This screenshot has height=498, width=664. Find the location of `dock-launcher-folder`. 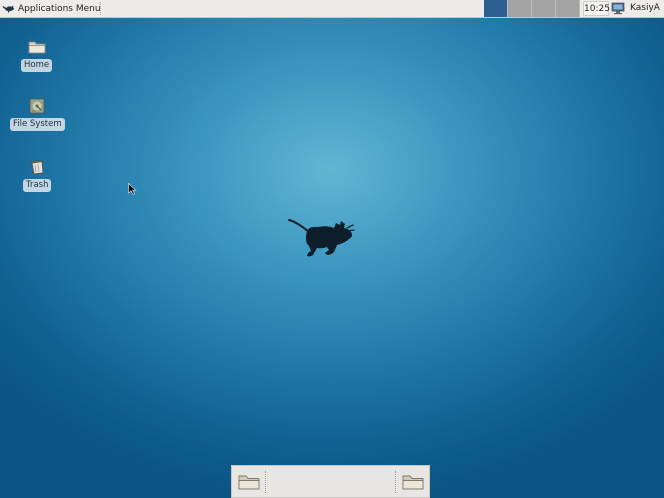

dock-launcher-folder is located at coordinates (413, 482).